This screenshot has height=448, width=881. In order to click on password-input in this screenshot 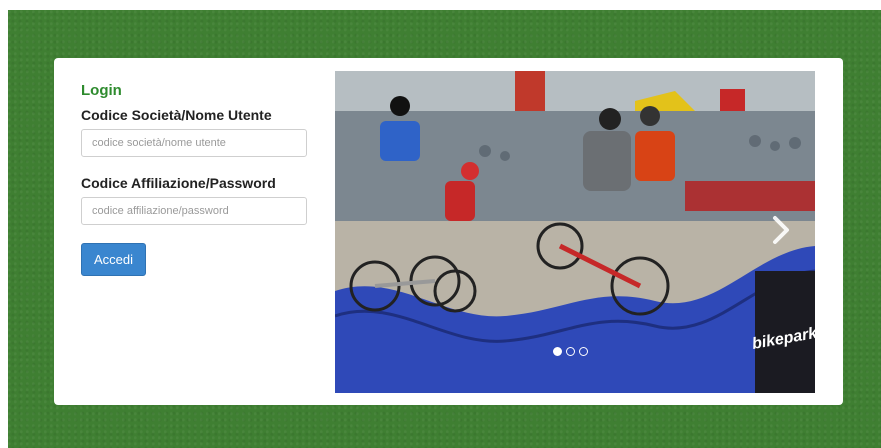, I will do `click(194, 211)`.